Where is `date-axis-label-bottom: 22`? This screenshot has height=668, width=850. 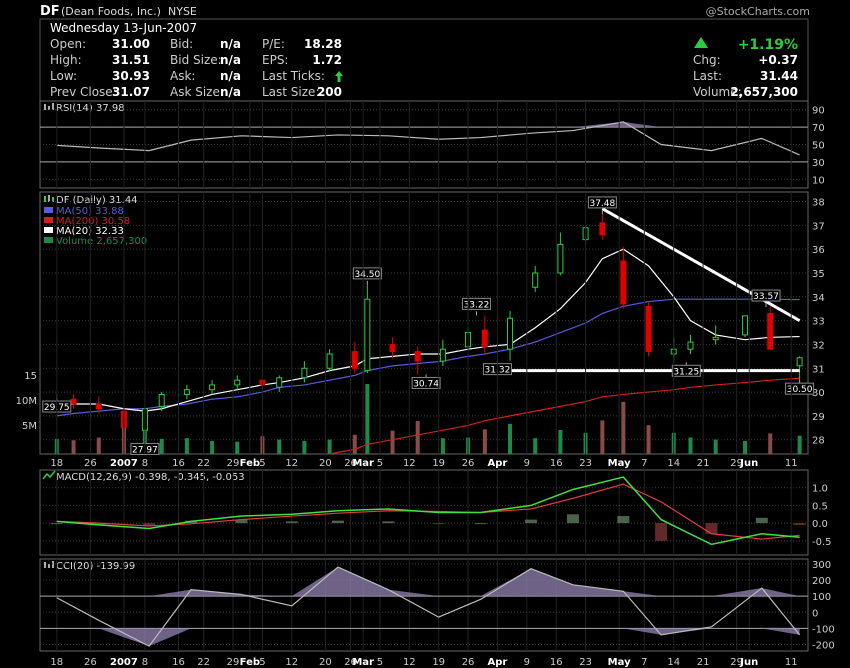 date-axis-label-bottom: 22 is located at coordinates (203, 662).